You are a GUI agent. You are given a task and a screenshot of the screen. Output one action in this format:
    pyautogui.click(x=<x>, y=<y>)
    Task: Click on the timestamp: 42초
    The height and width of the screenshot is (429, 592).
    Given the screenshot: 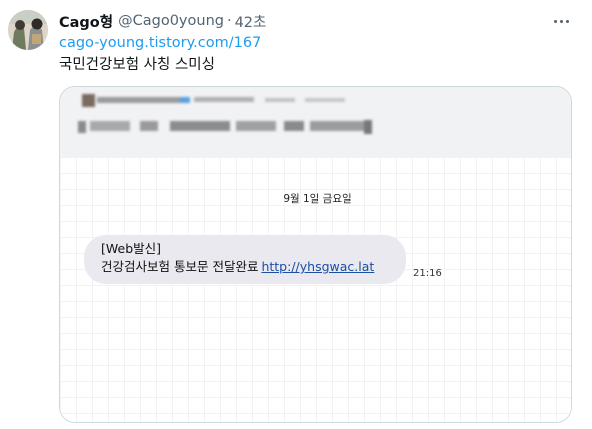 What is the action you would take?
    pyautogui.click(x=251, y=21)
    